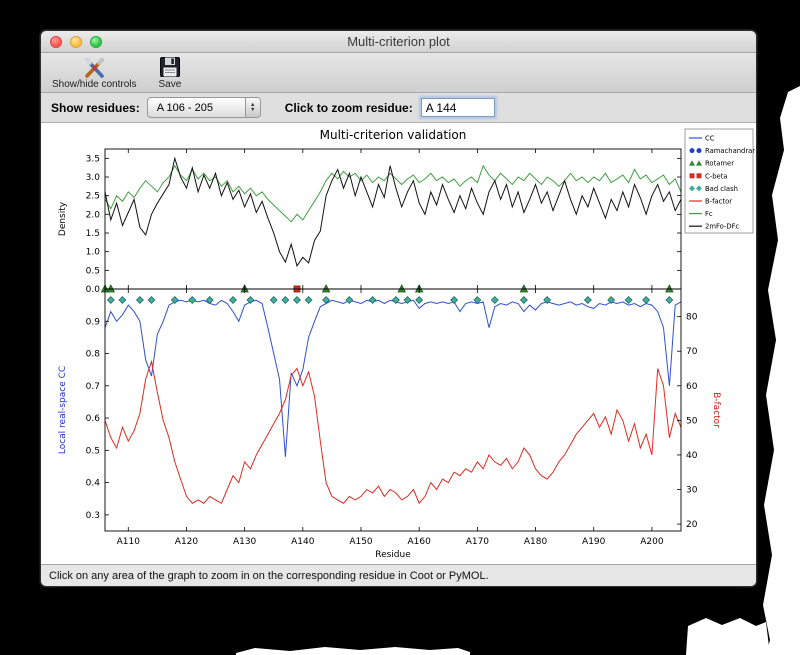 Image resolution: width=800 pixels, height=655 pixels. I want to click on svg-text: 3.5, so click(93, 159).